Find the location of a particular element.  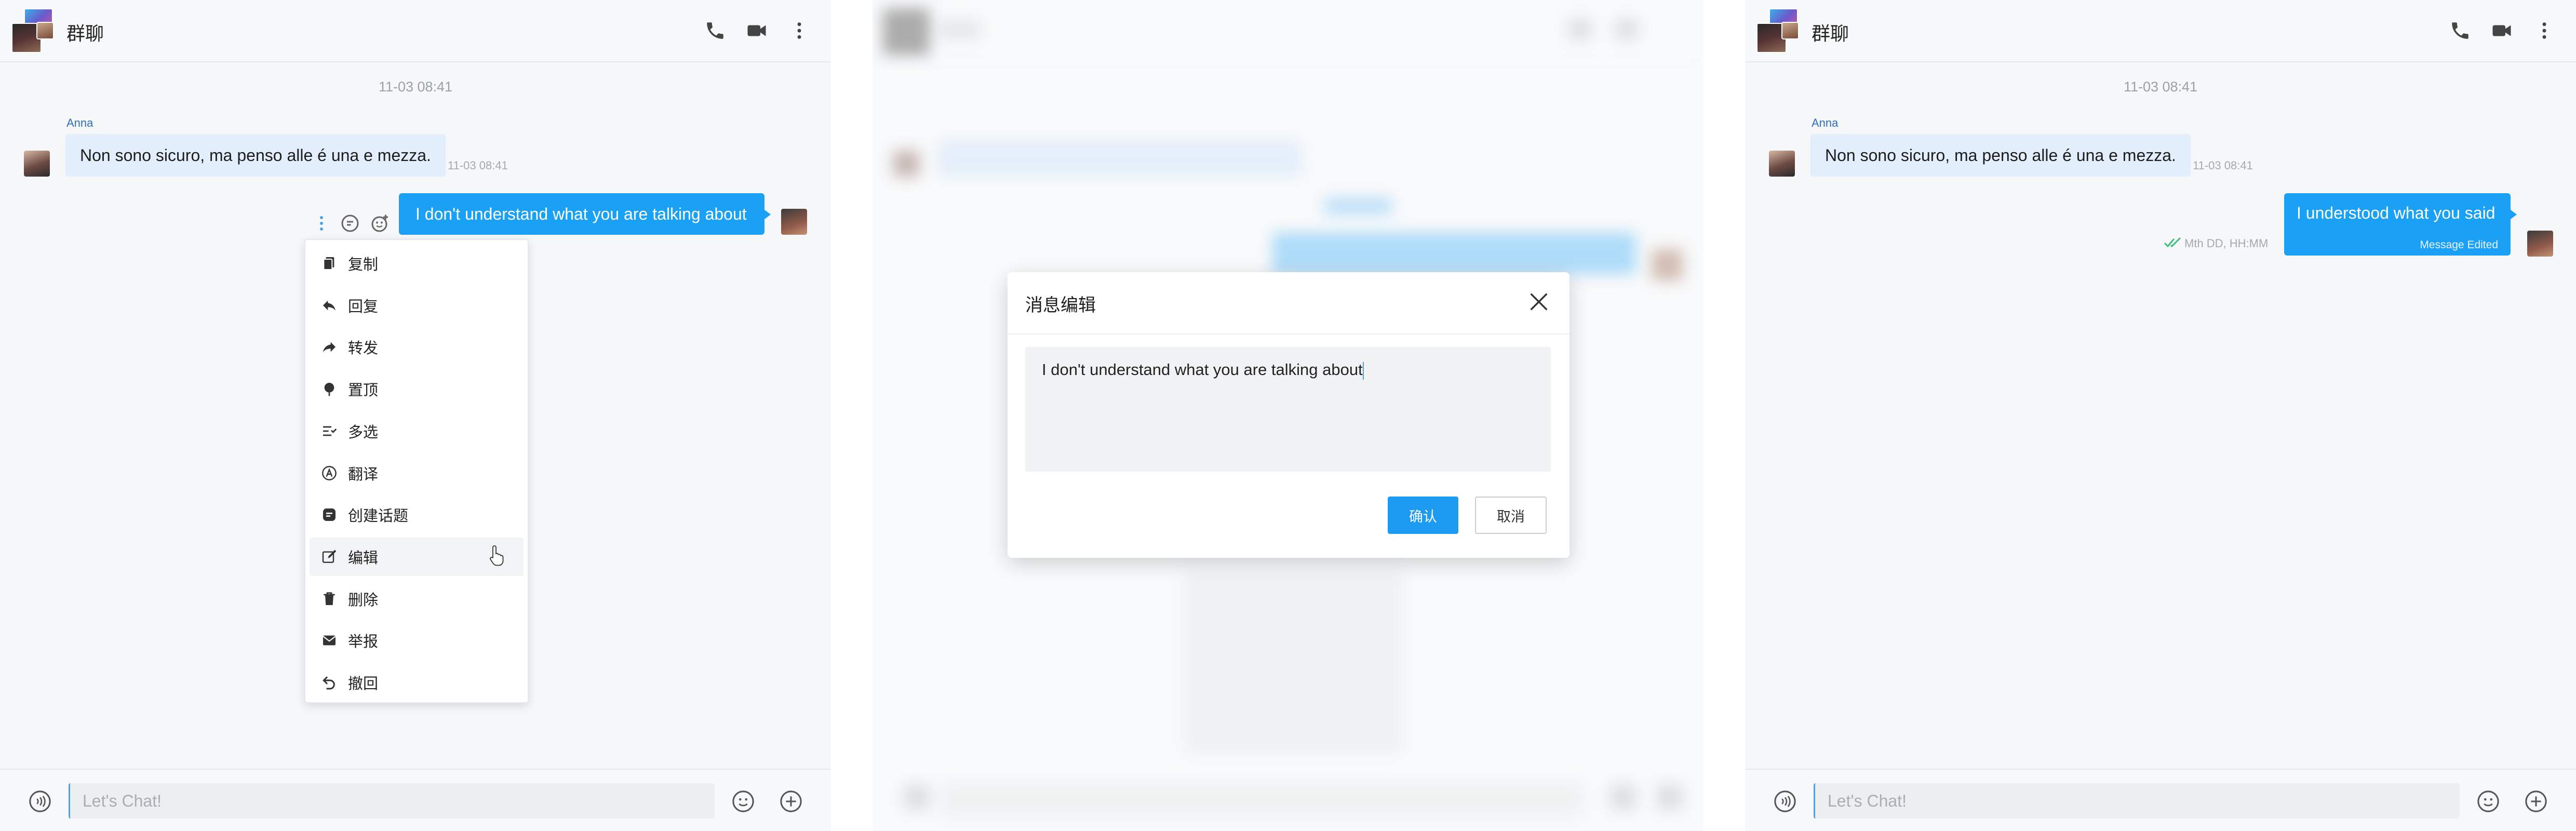

report-icon is located at coordinates (330, 640).